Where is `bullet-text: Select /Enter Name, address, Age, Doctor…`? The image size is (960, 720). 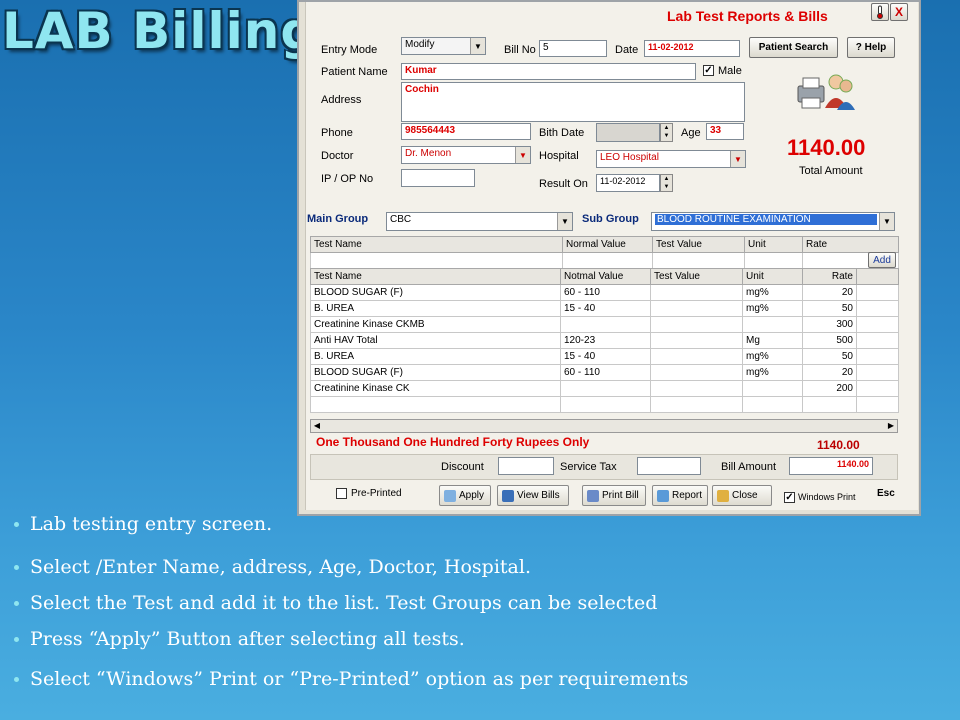 bullet-text: Select /Enter Name, address, Age, Doctor… is located at coordinates (281, 567).